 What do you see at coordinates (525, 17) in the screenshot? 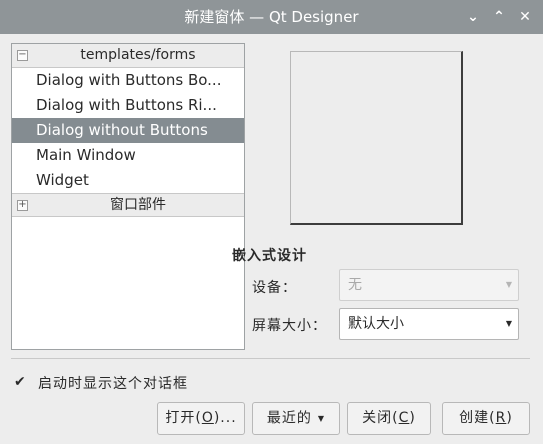
I see `close-icon: ✕` at bounding box center [525, 17].